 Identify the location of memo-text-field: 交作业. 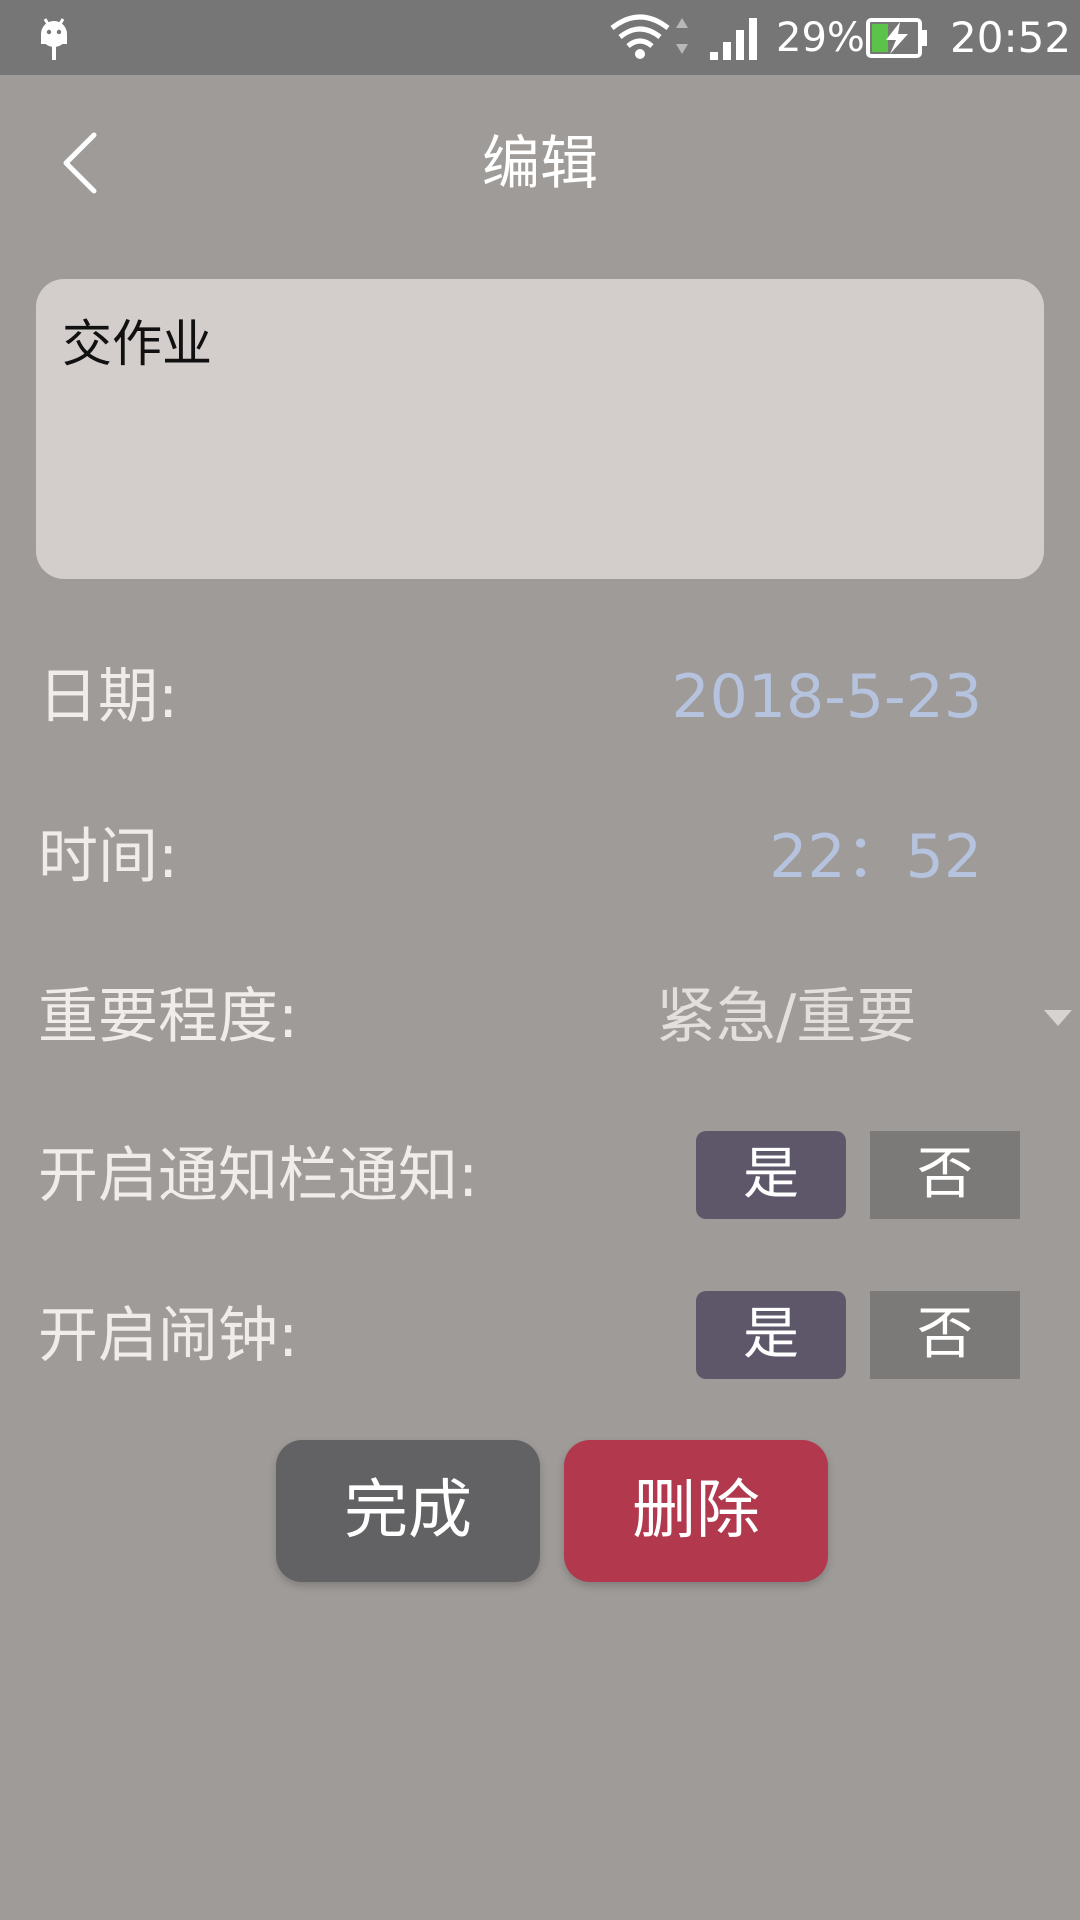
(540, 429).